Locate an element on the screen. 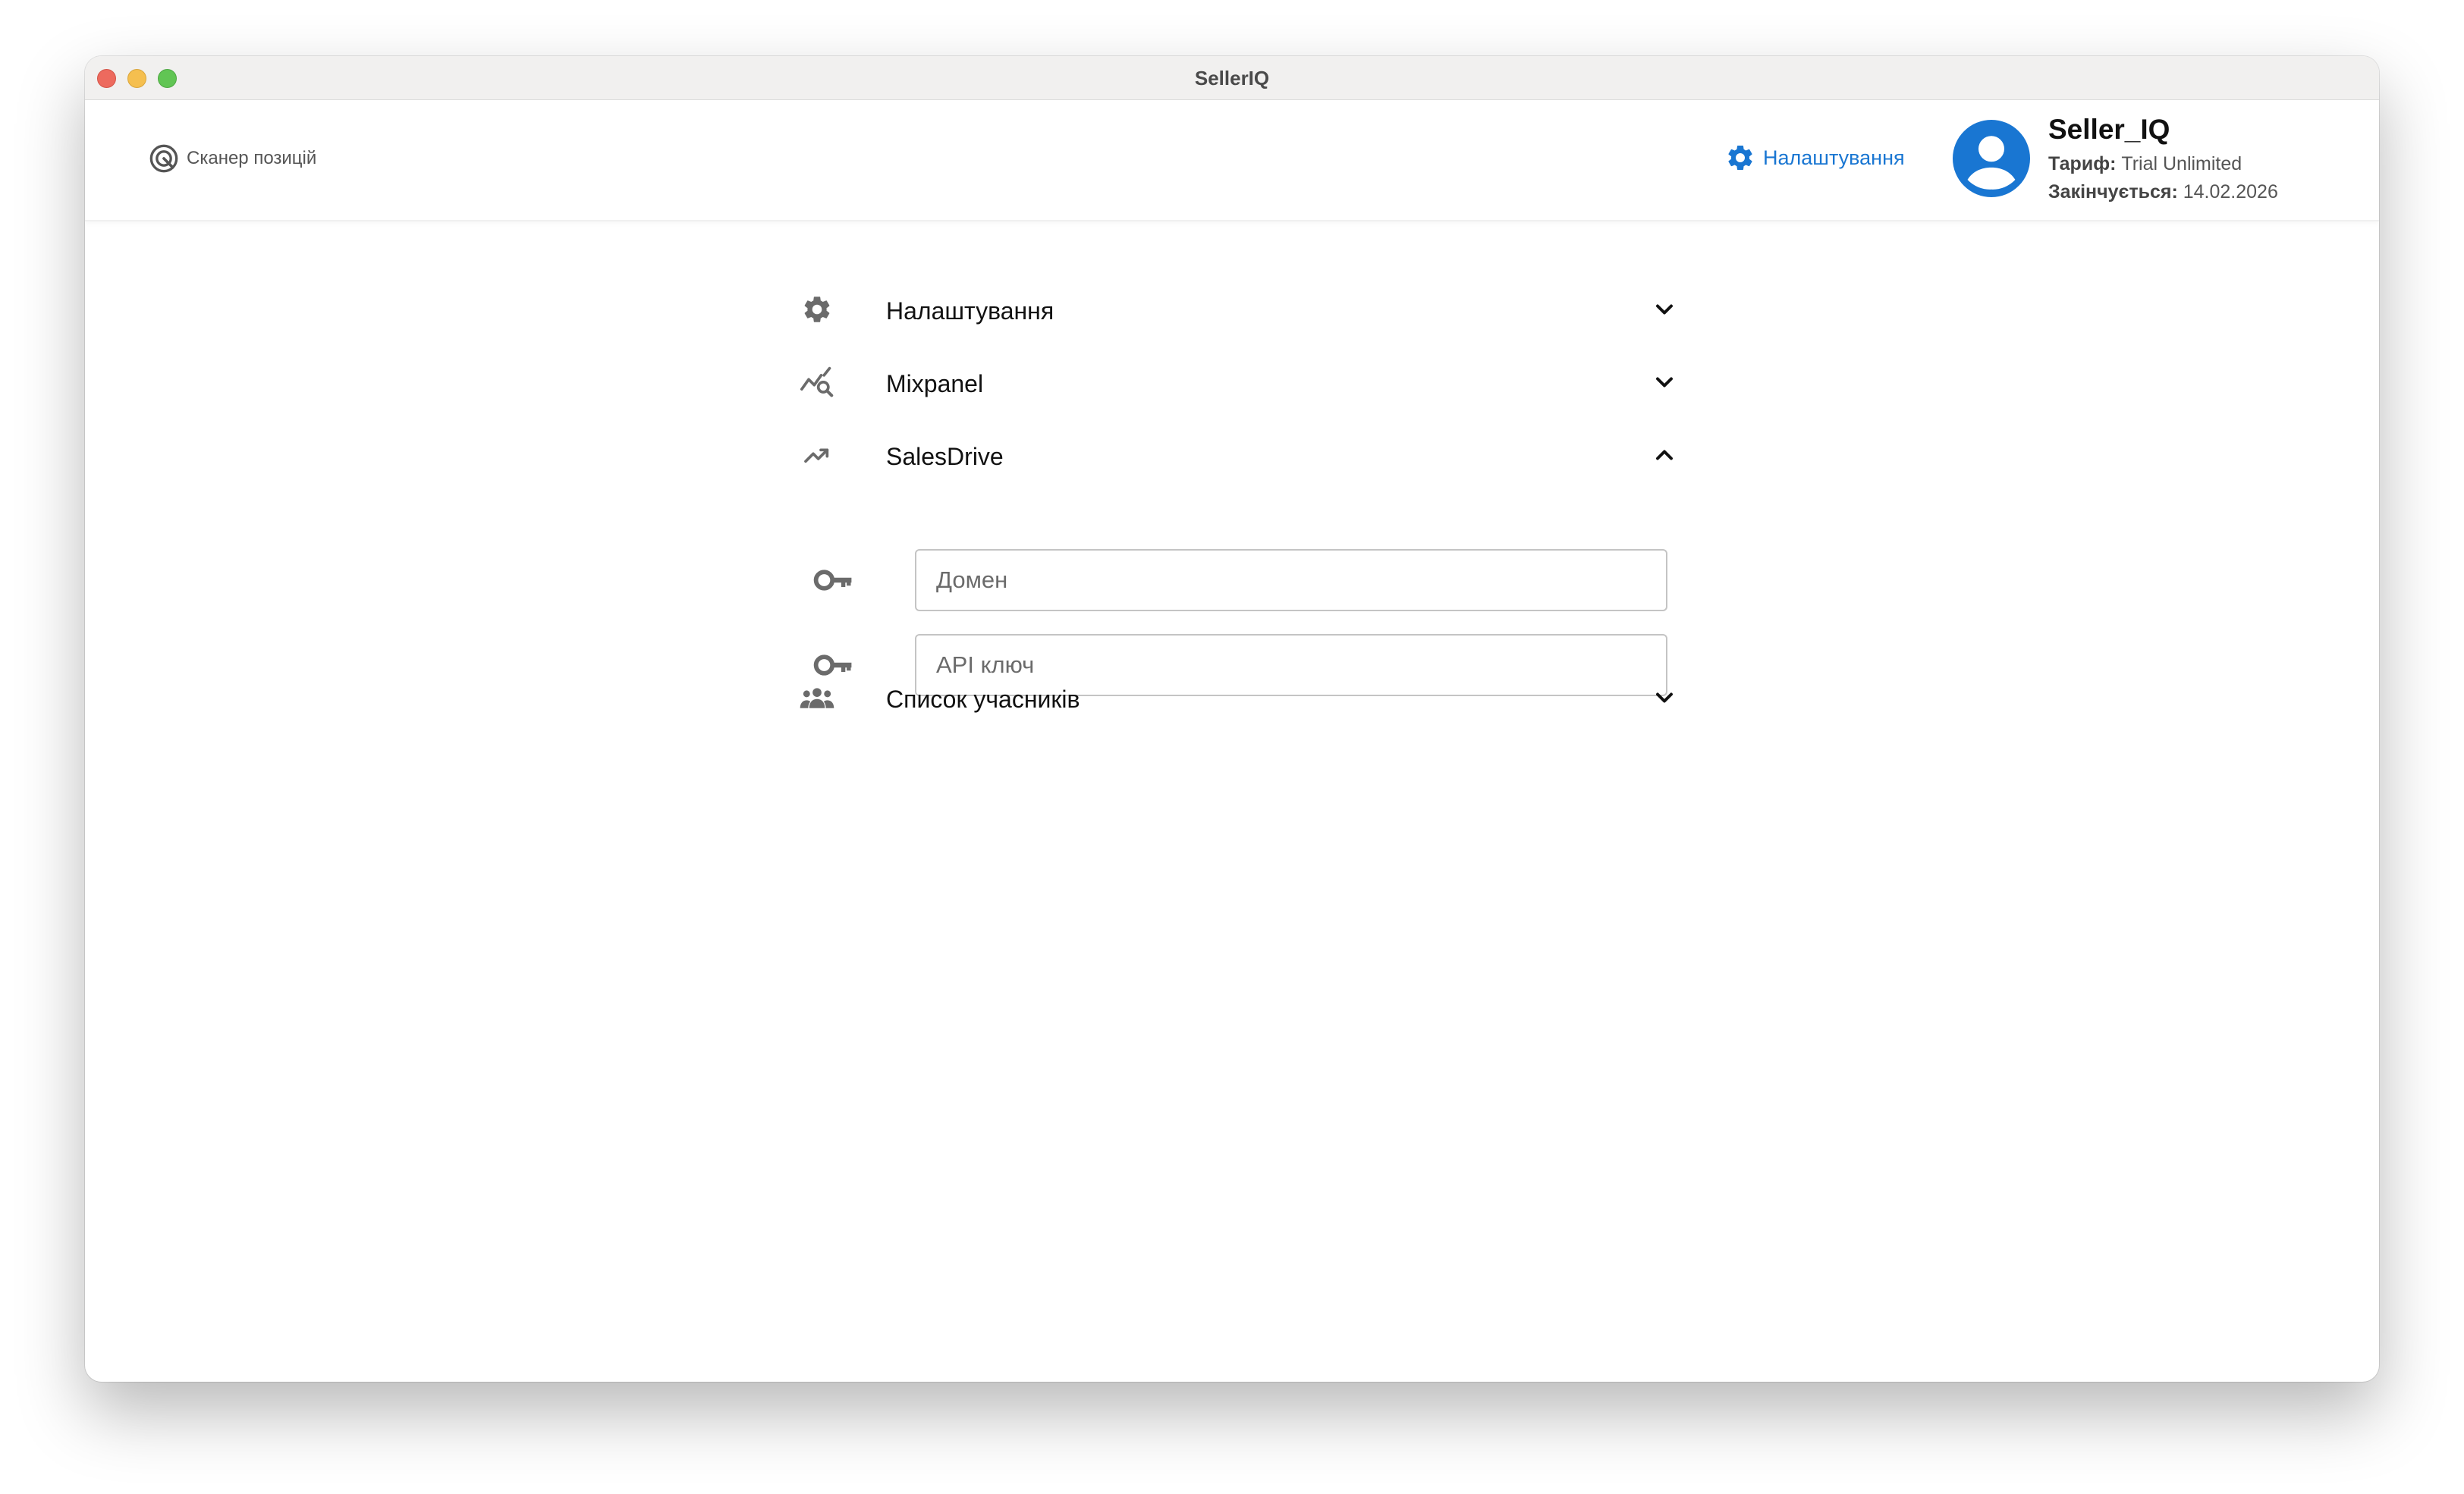  settings-nav-link: Налаштування is located at coordinates (1815, 158).